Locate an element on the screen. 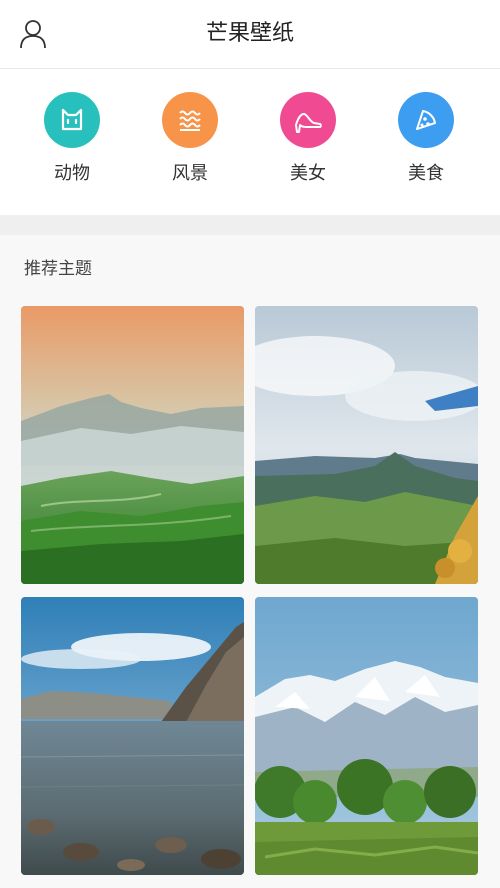 This screenshot has height=888, width=500. wallpaper-tile-snowy-mountains is located at coordinates (366, 736).